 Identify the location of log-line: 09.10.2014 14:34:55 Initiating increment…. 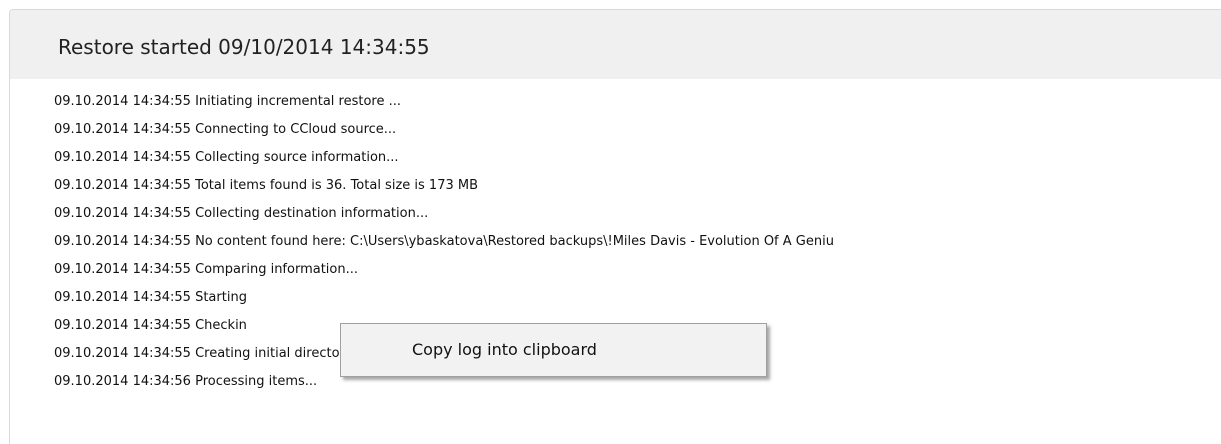
(228, 101).